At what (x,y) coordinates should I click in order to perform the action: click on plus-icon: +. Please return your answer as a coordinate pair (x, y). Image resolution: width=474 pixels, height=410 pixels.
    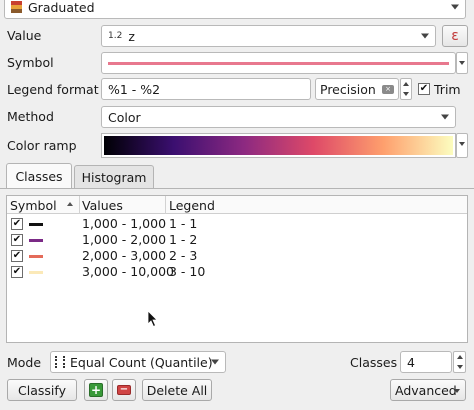
    Looking at the image, I should click on (96, 390).